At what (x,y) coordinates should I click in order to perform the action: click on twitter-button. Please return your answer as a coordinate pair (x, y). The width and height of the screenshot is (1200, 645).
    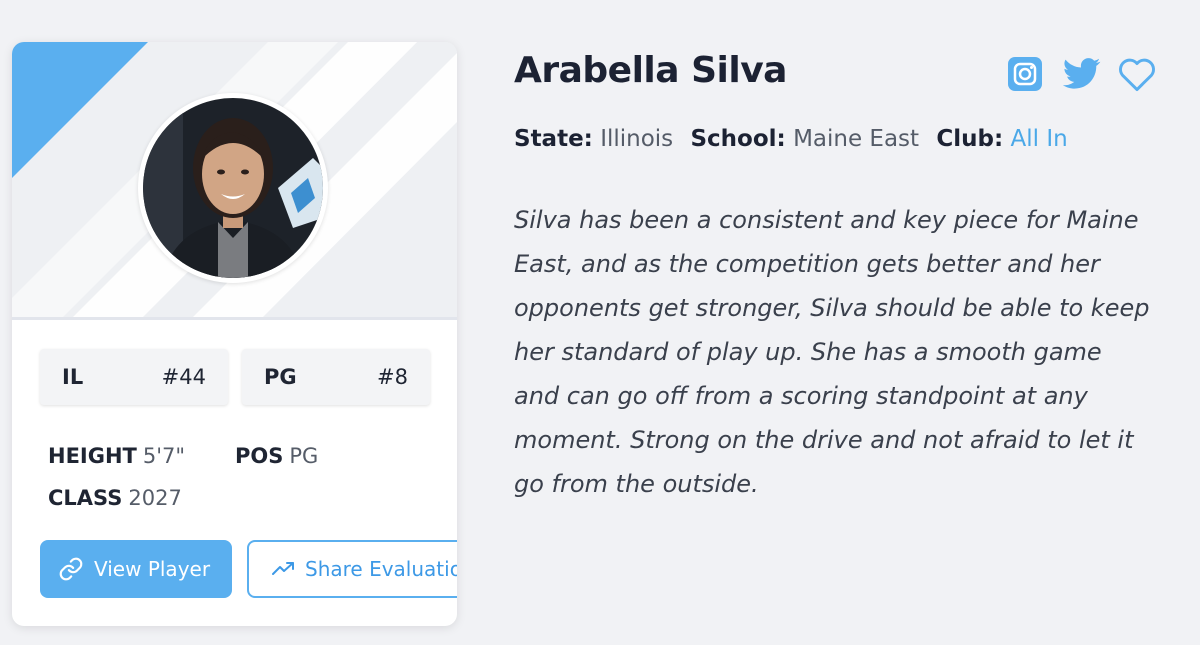
    Looking at the image, I should click on (1082, 74).